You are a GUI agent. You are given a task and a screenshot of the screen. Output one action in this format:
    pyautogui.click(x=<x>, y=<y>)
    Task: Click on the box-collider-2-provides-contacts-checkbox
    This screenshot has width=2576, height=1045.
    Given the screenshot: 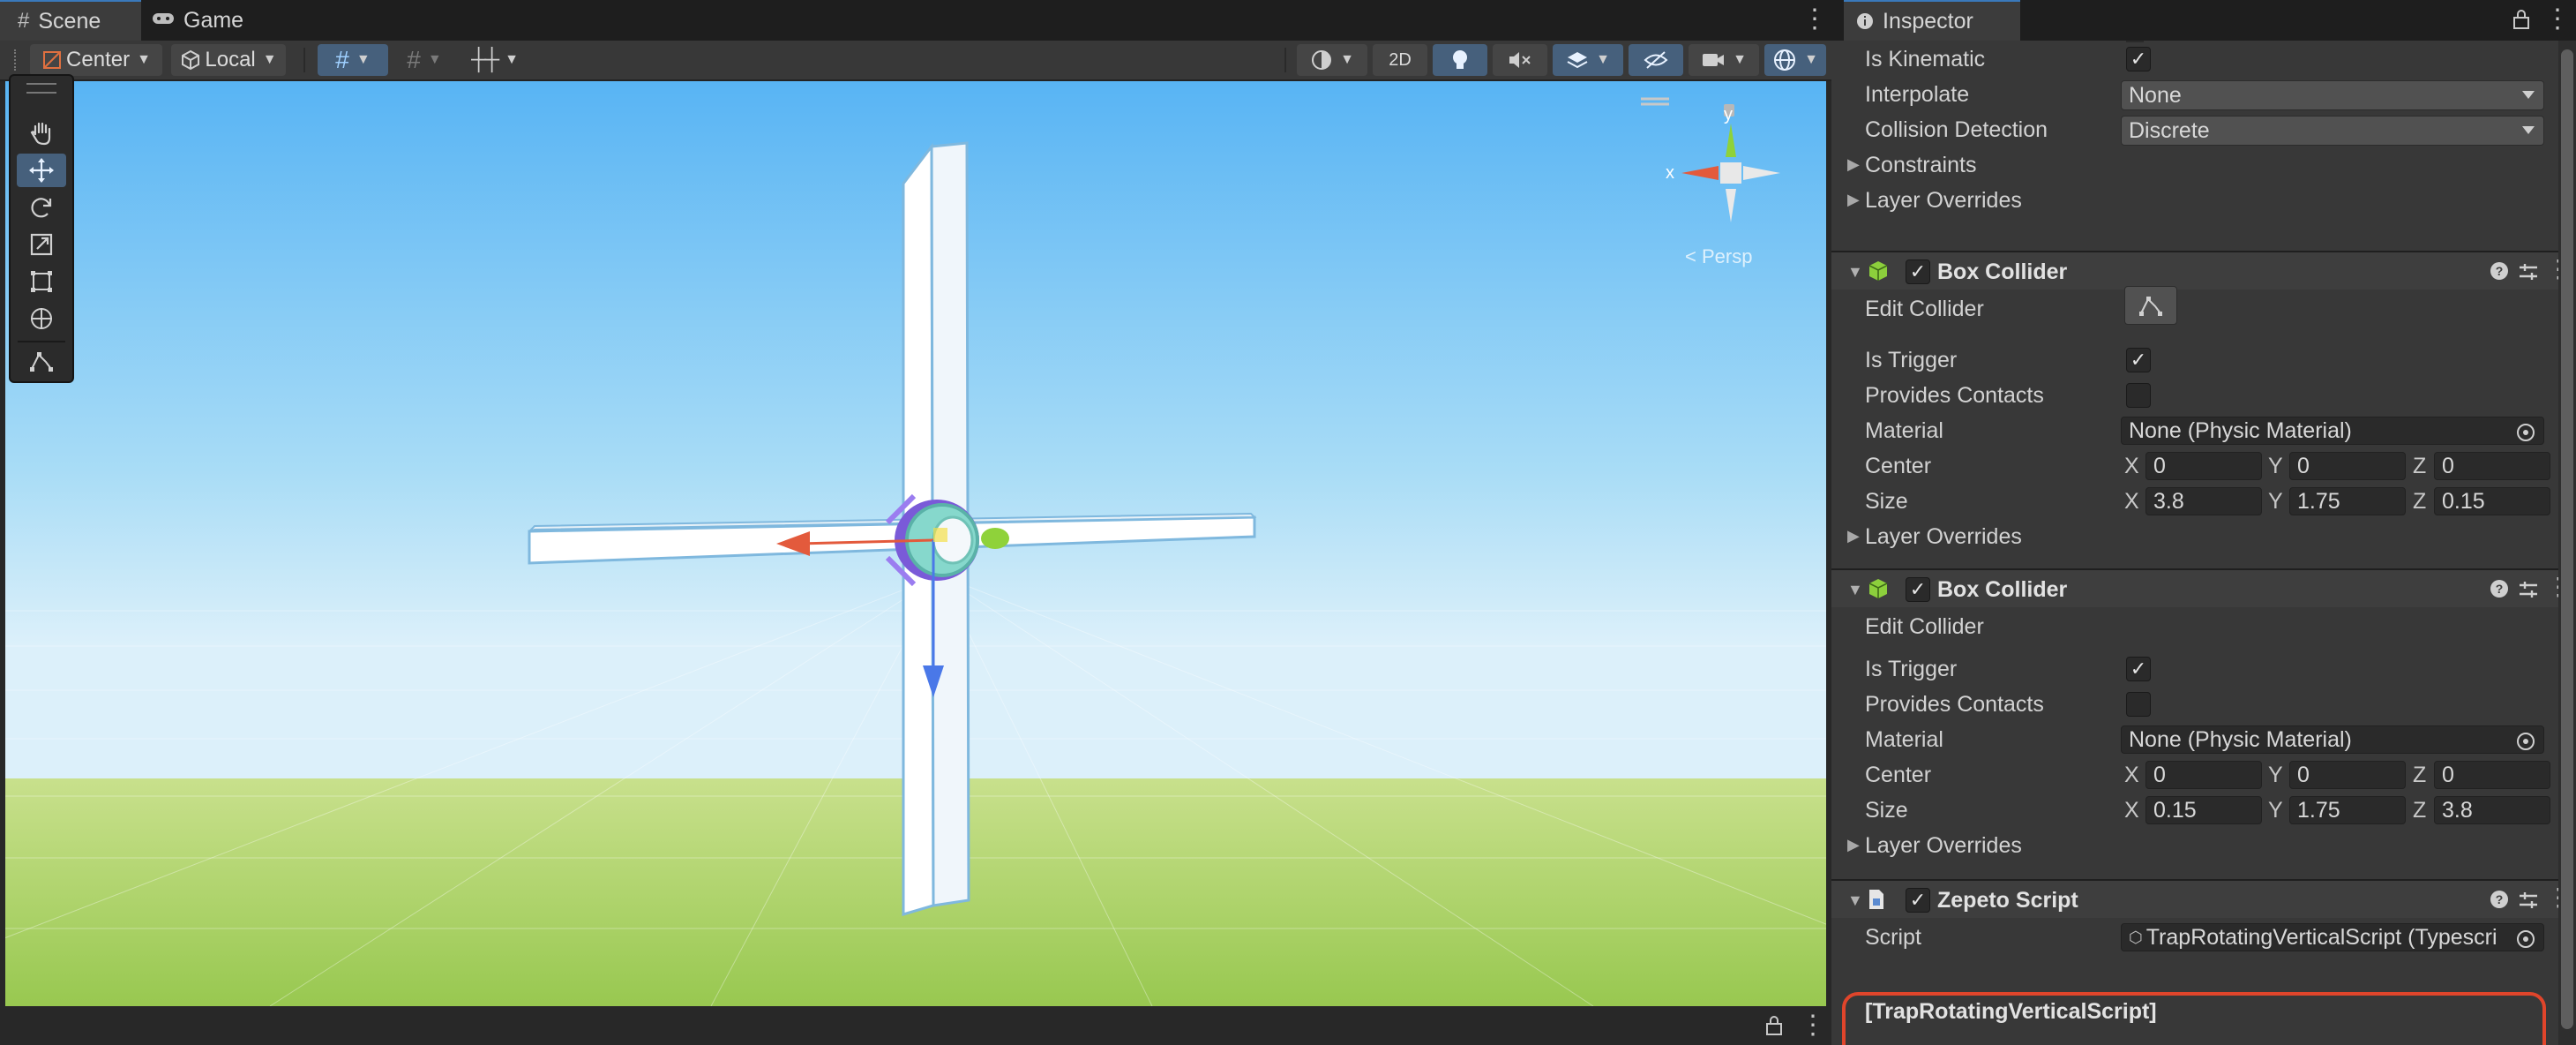 What is the action you would take?
    pyautogui.click(x=2139, y=704)
    